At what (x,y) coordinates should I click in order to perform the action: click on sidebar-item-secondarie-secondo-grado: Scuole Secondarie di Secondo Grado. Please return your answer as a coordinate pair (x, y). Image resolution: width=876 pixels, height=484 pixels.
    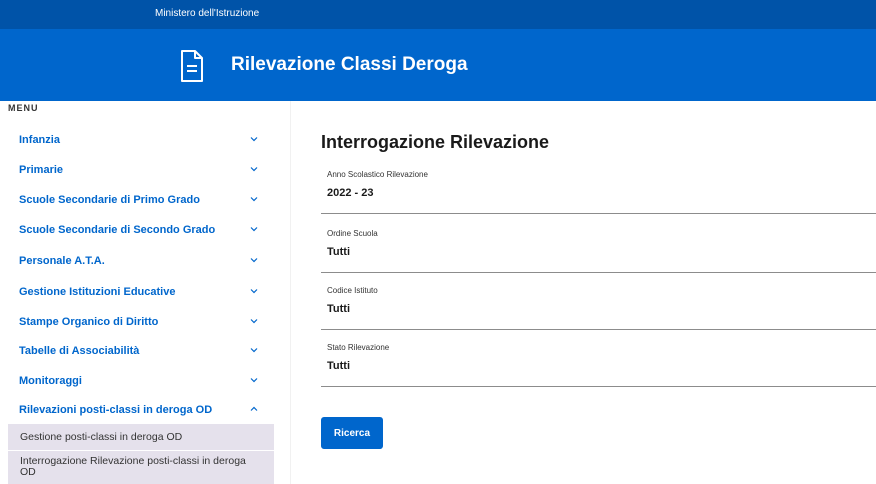
    Looking at the image, I should click on (145, 230).